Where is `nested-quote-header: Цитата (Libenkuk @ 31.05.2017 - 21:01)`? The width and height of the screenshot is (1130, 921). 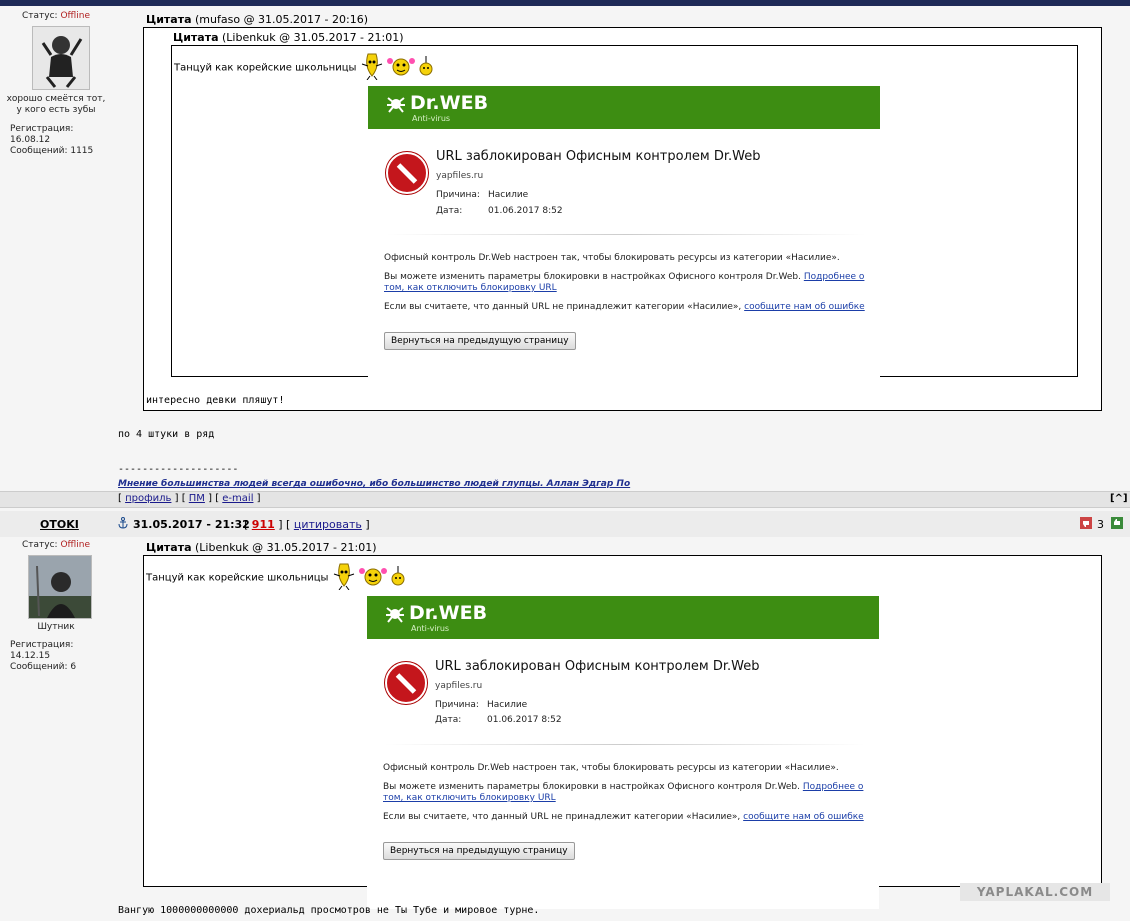
nested-quote-header: Цитата (Libenkuk @ 31.05.2017 - 21:01) is located at coordinates (288, 37).